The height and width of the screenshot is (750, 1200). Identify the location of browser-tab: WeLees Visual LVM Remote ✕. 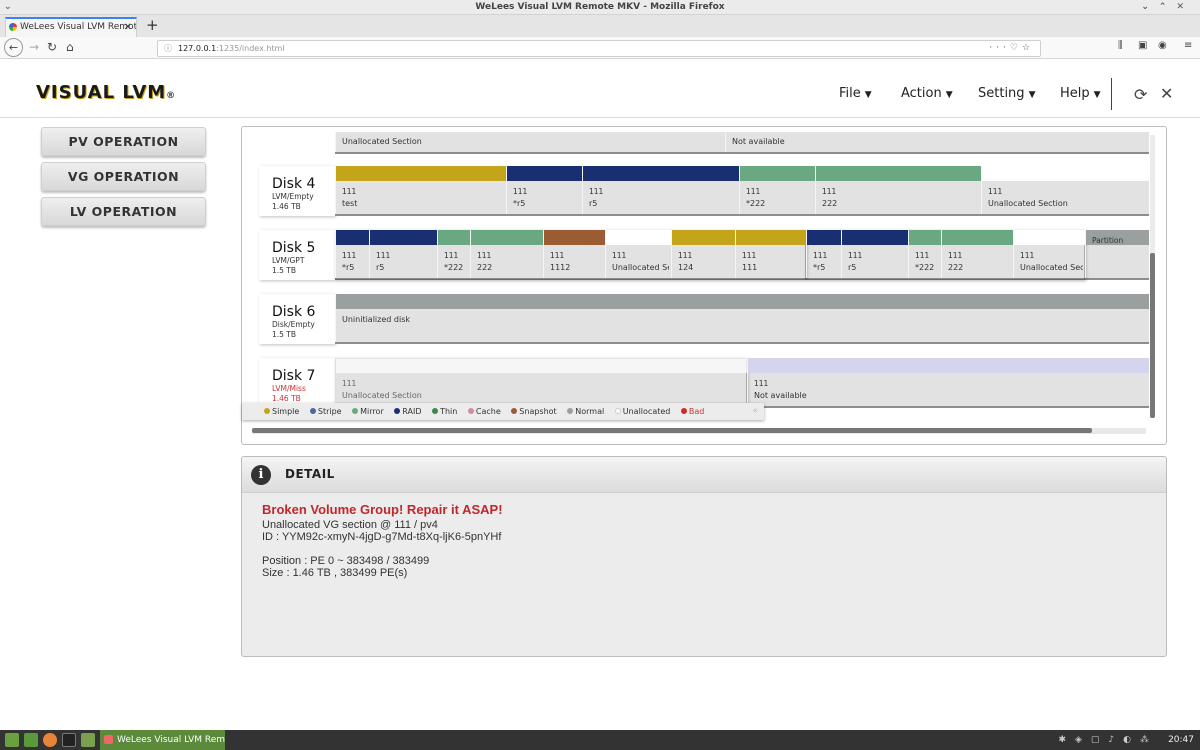
(71, 27).